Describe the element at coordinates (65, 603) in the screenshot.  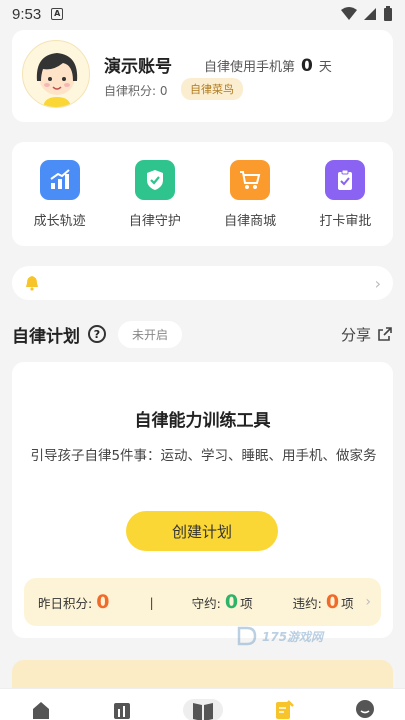
I see `yesterday-label: 昨日积分:` at that location.